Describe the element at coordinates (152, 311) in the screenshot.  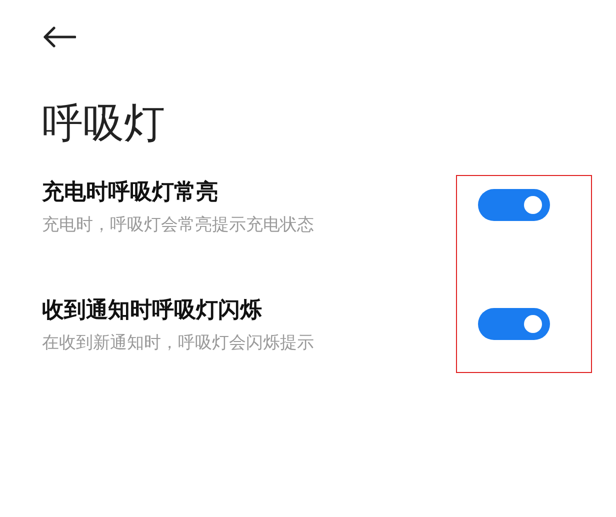
I see `setting-title: 收到通知时呼吸灯闪烁` at that location.